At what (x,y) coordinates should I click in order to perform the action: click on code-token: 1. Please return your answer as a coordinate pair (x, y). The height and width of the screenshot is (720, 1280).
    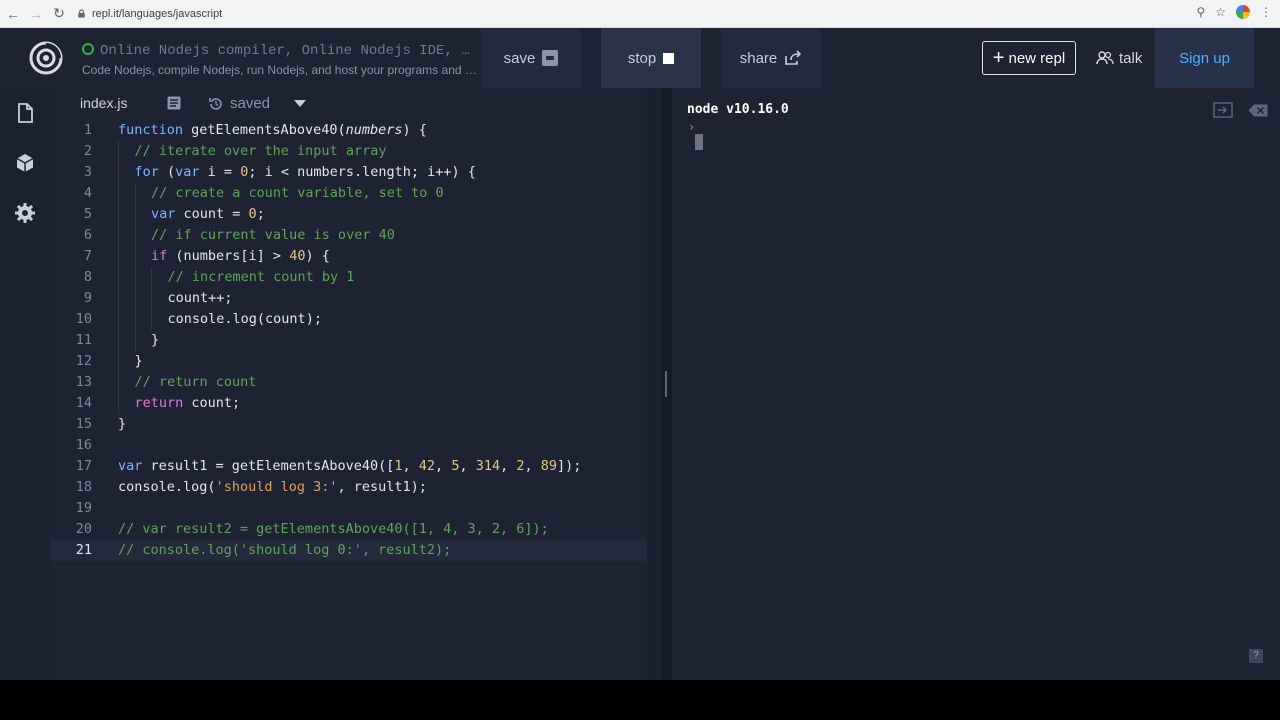
    Looking at the image, I should click on (398, 466).